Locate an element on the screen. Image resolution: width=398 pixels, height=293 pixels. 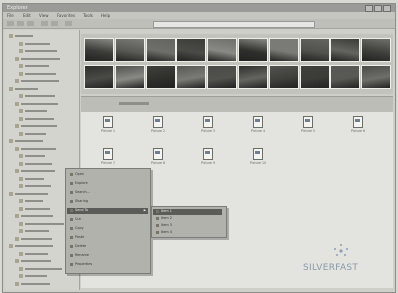
file-item: Picture 8 is located at coordinates (158, 159).